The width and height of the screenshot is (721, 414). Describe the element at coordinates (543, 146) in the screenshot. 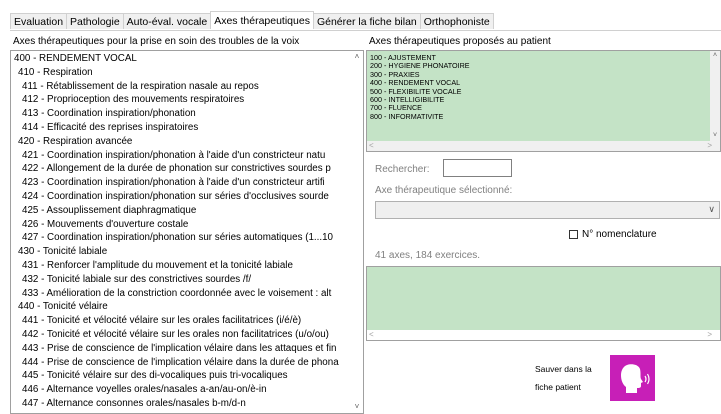

I see `proposed-axes-hscroll: < >` at that location.